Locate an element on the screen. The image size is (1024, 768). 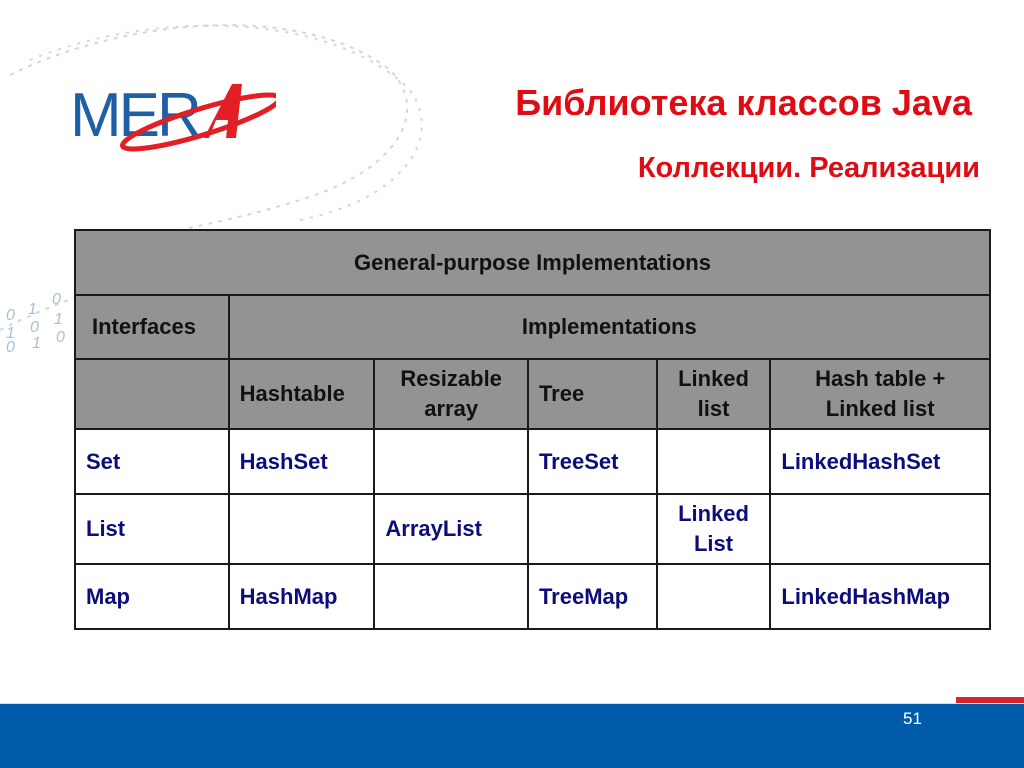
table-group-header-row: Interfaces Implementations is located at coordinates (533, 327).